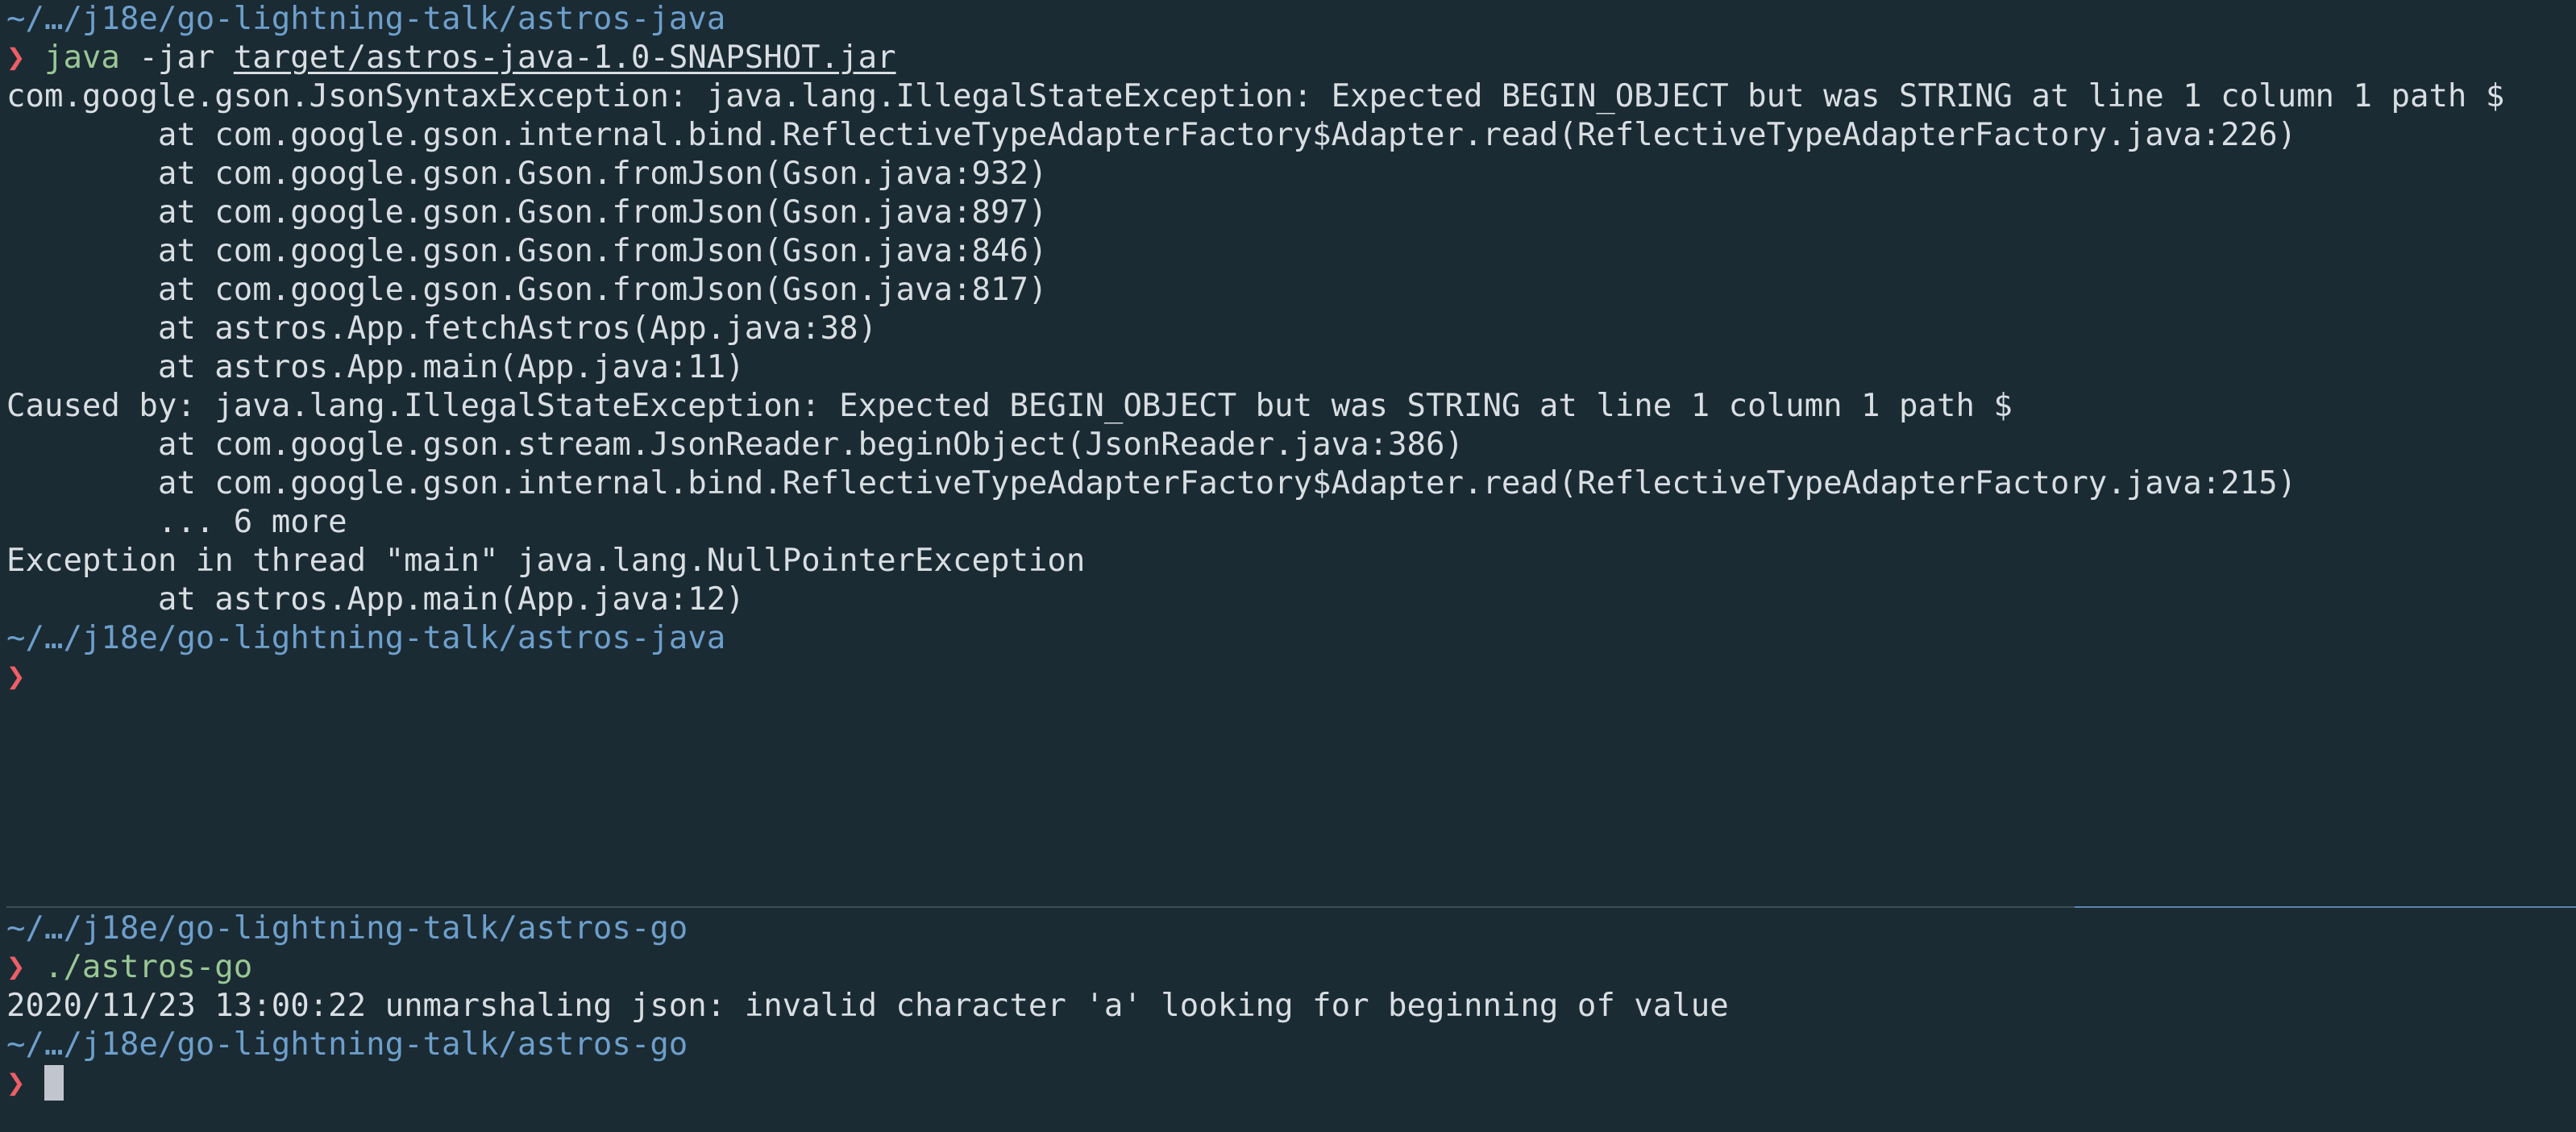  What do you see at coordinates (565, 58) in the screenshot?
I see `command-file-path: target/astros-java-1.0-SNAPSHOT.jar` at bounding box center [565, 58].